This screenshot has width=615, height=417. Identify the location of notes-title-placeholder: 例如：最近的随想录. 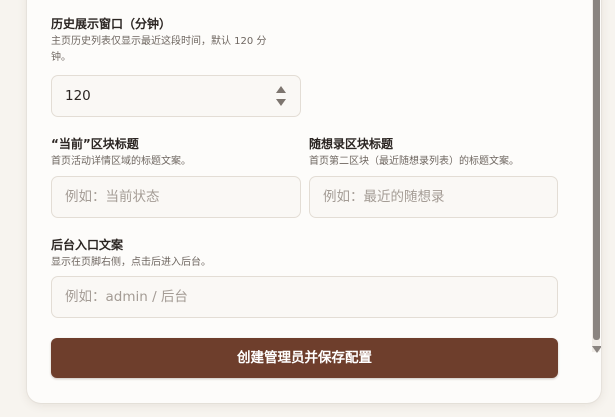
(384, 197).